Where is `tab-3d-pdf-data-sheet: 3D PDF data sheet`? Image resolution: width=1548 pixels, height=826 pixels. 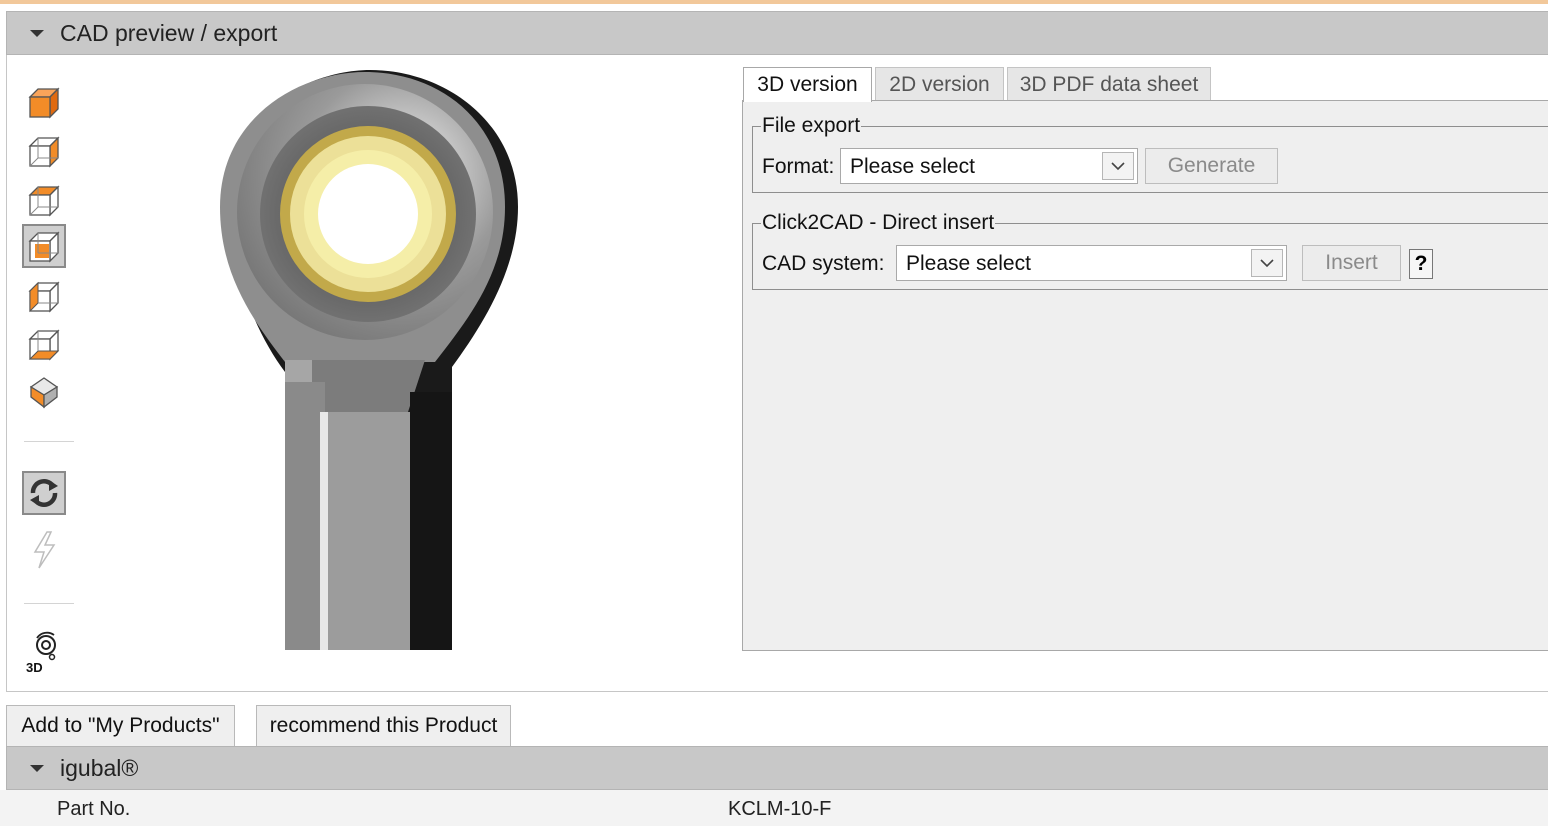 tab-3d-pdf-data-sheet: 3D PDF data sheet is located at coordinates (1109, 84).